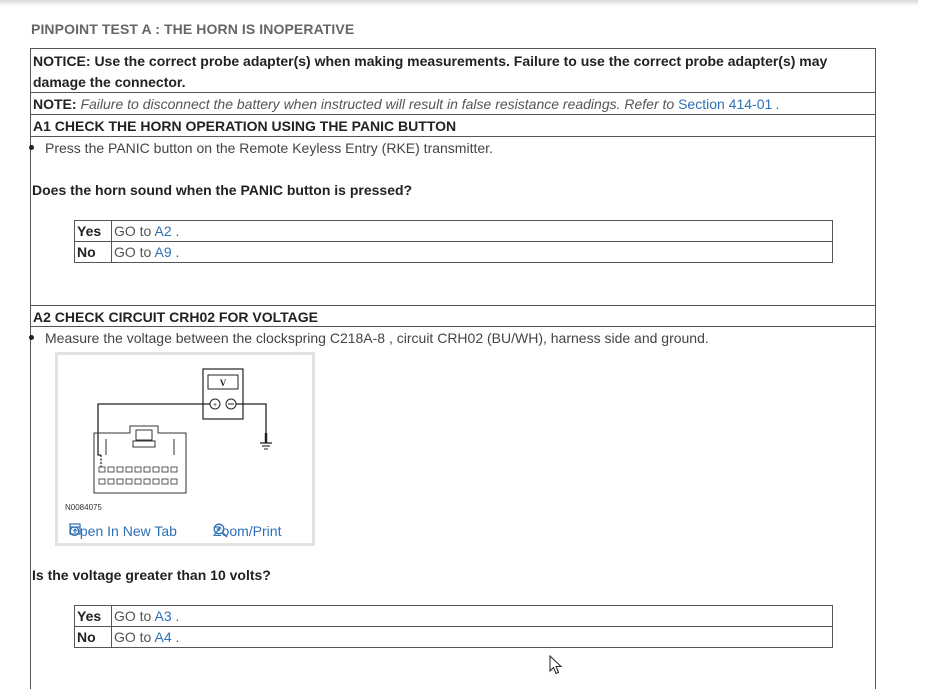 The width and height of the screenshot is (928, 689). I want to click on zoom-print-button: Zoom/Print, so click(247, 531).